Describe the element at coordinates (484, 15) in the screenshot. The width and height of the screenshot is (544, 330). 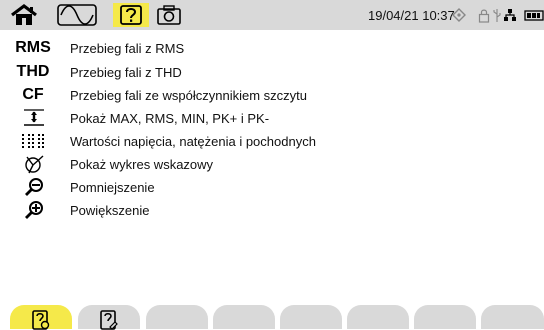
I see `lock-icon` at that location.